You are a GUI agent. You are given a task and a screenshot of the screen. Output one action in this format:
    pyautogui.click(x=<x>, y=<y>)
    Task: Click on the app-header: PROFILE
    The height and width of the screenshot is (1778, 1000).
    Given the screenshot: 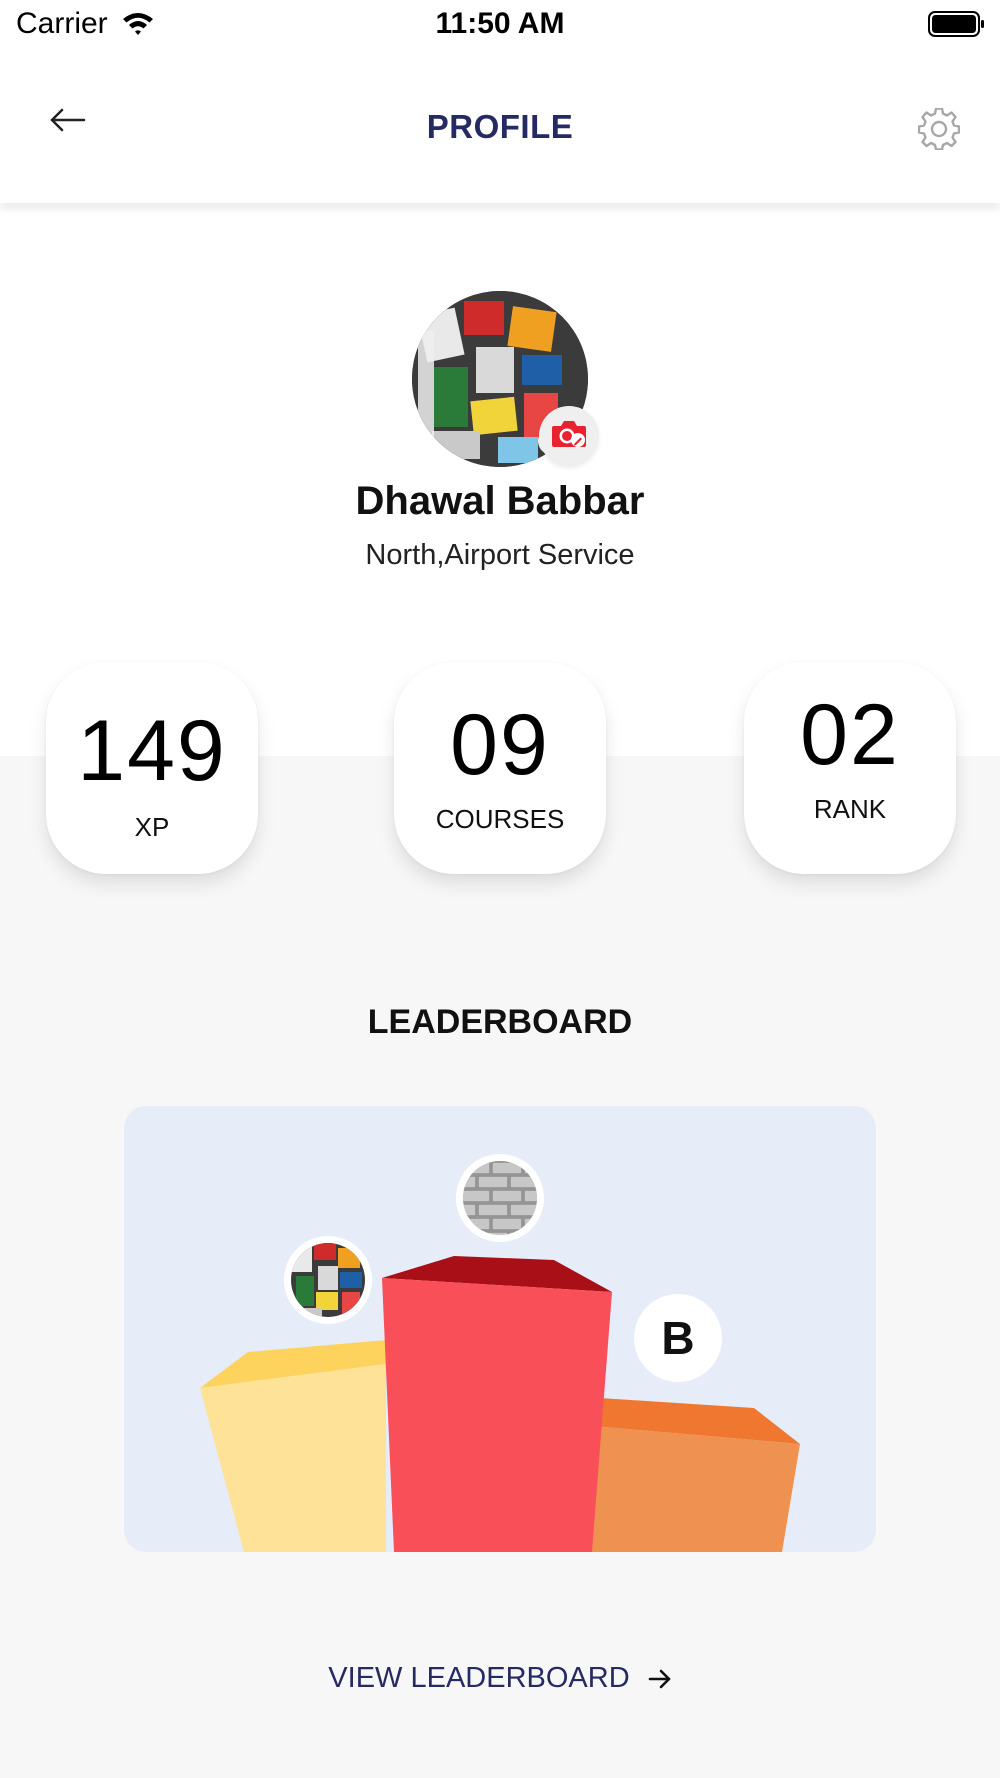 What is the action you would take?
    pyautogui.click(x=500, y=125)
    